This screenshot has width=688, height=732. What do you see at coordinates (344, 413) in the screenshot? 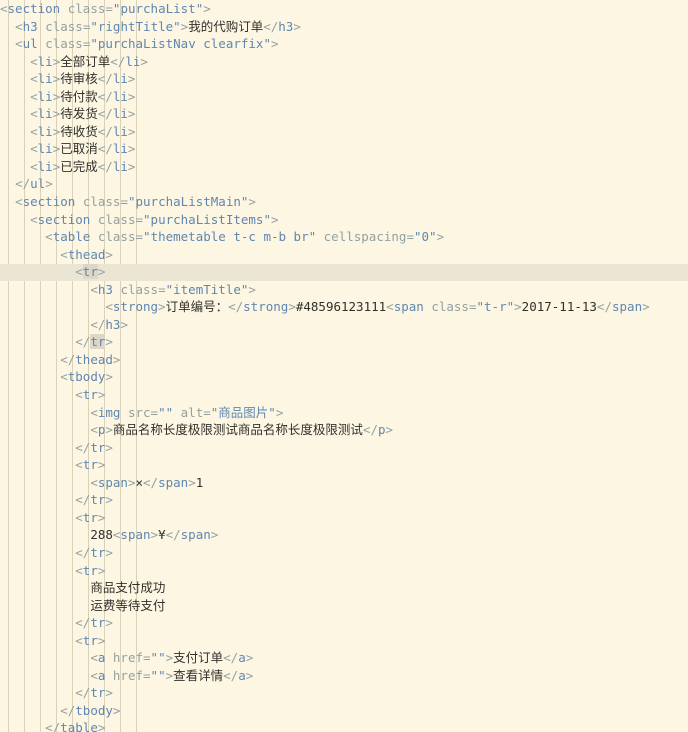
I see `code-line: <img src="" alt="商品图片">` at bounding box center [344, 413].